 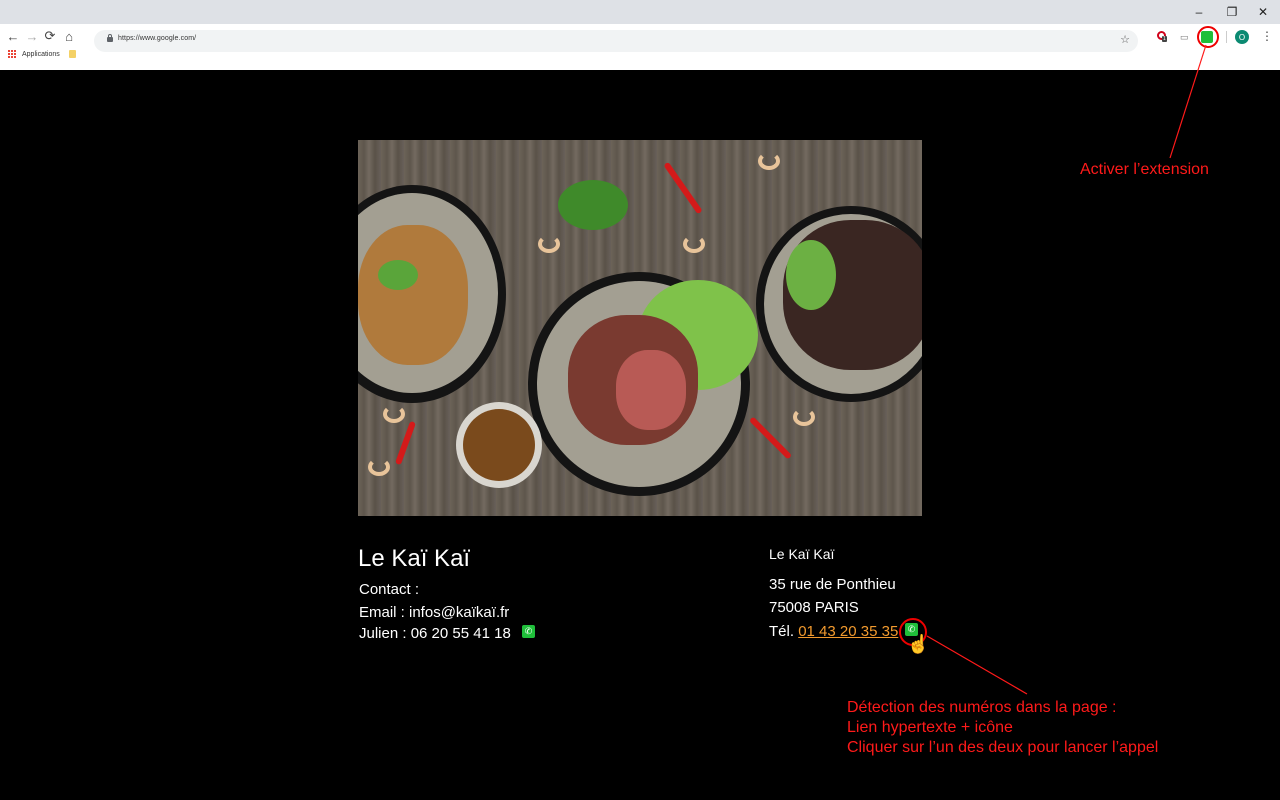 I want to click on hand-cursor-icon: ☝, so click(x=918, y=644).